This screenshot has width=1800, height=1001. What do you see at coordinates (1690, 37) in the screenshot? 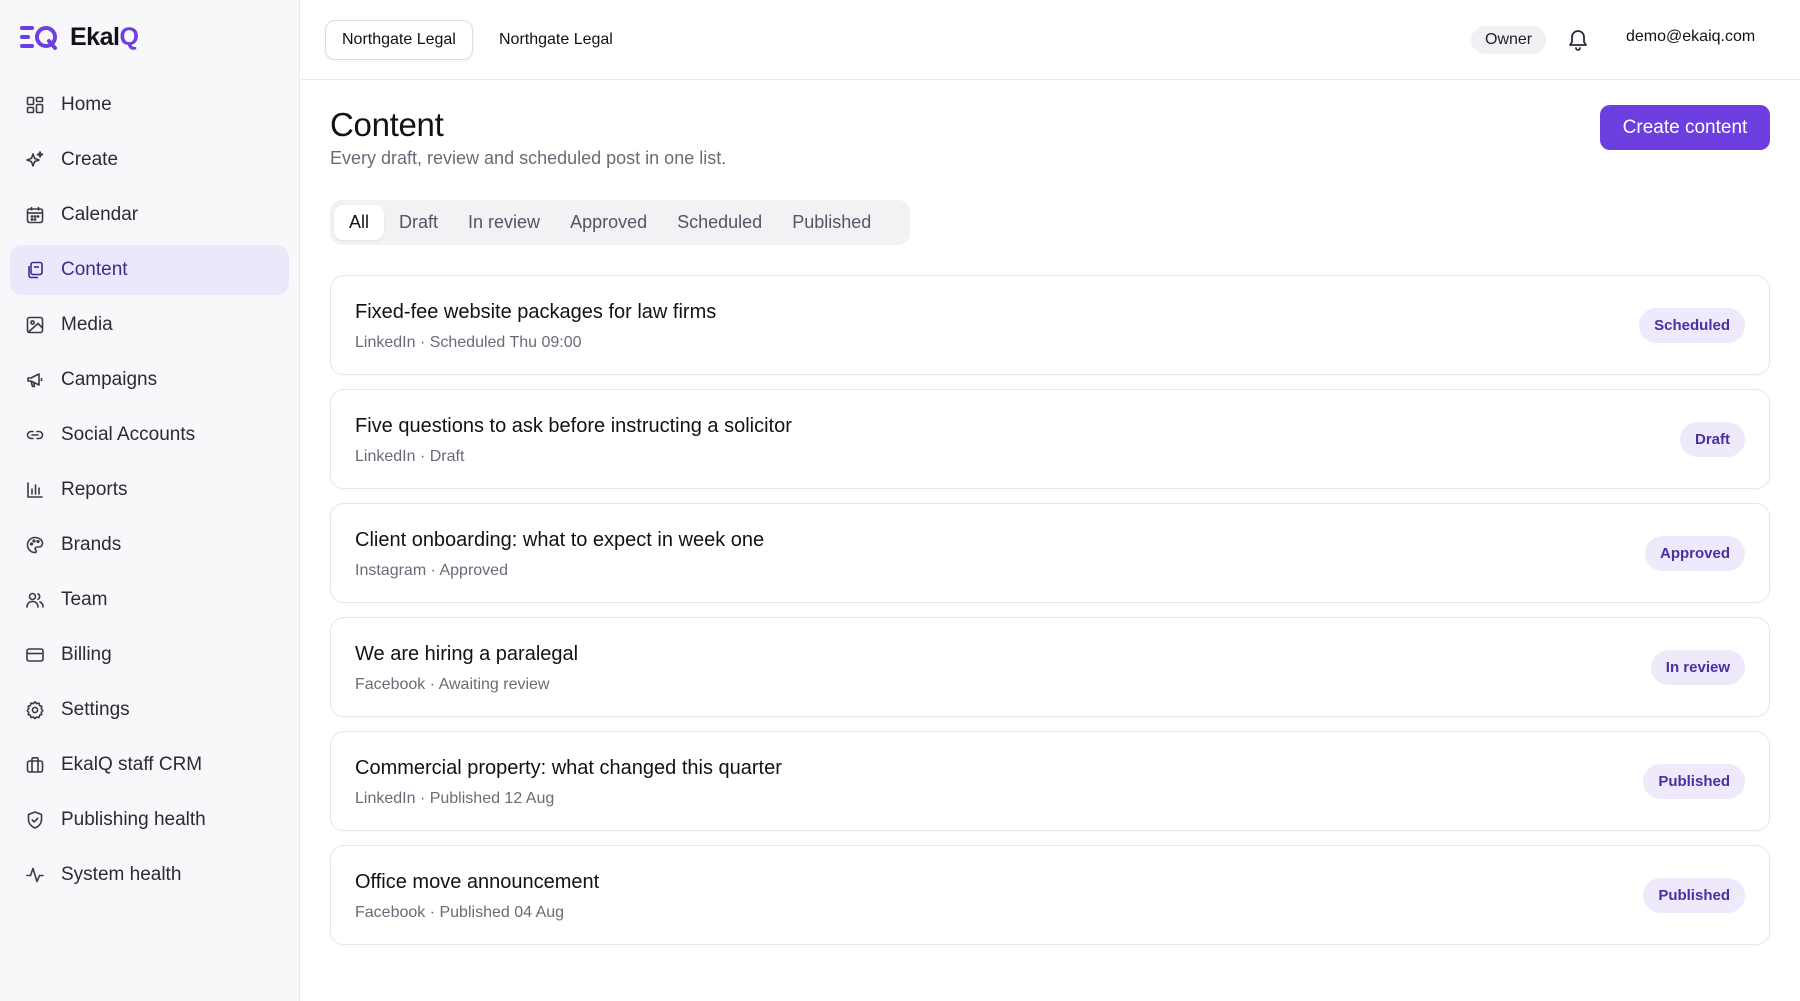
I see `user-menu: demo@ekaiq.com` at bounding box center [1690, 37].